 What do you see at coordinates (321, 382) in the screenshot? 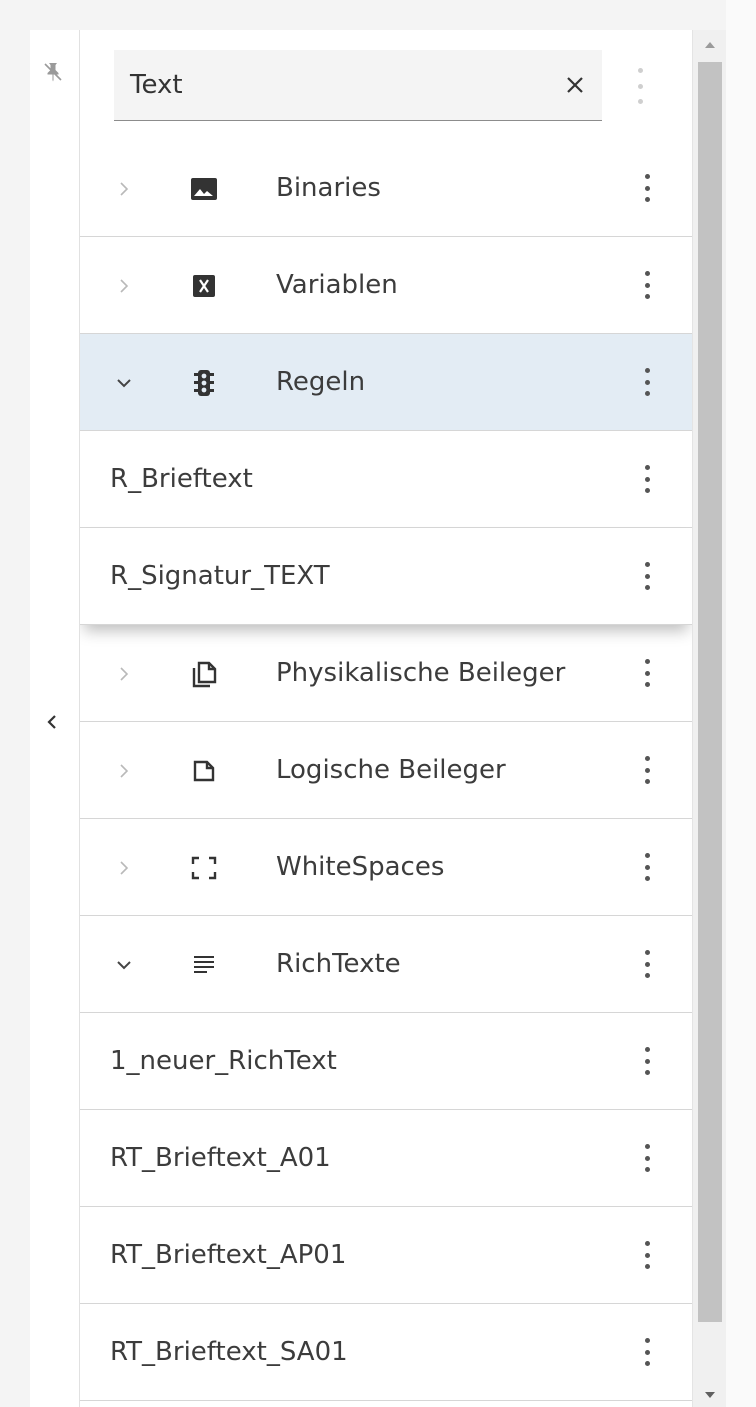
I see `tree-item-label: Regeln` at bounding box center [321, 382].